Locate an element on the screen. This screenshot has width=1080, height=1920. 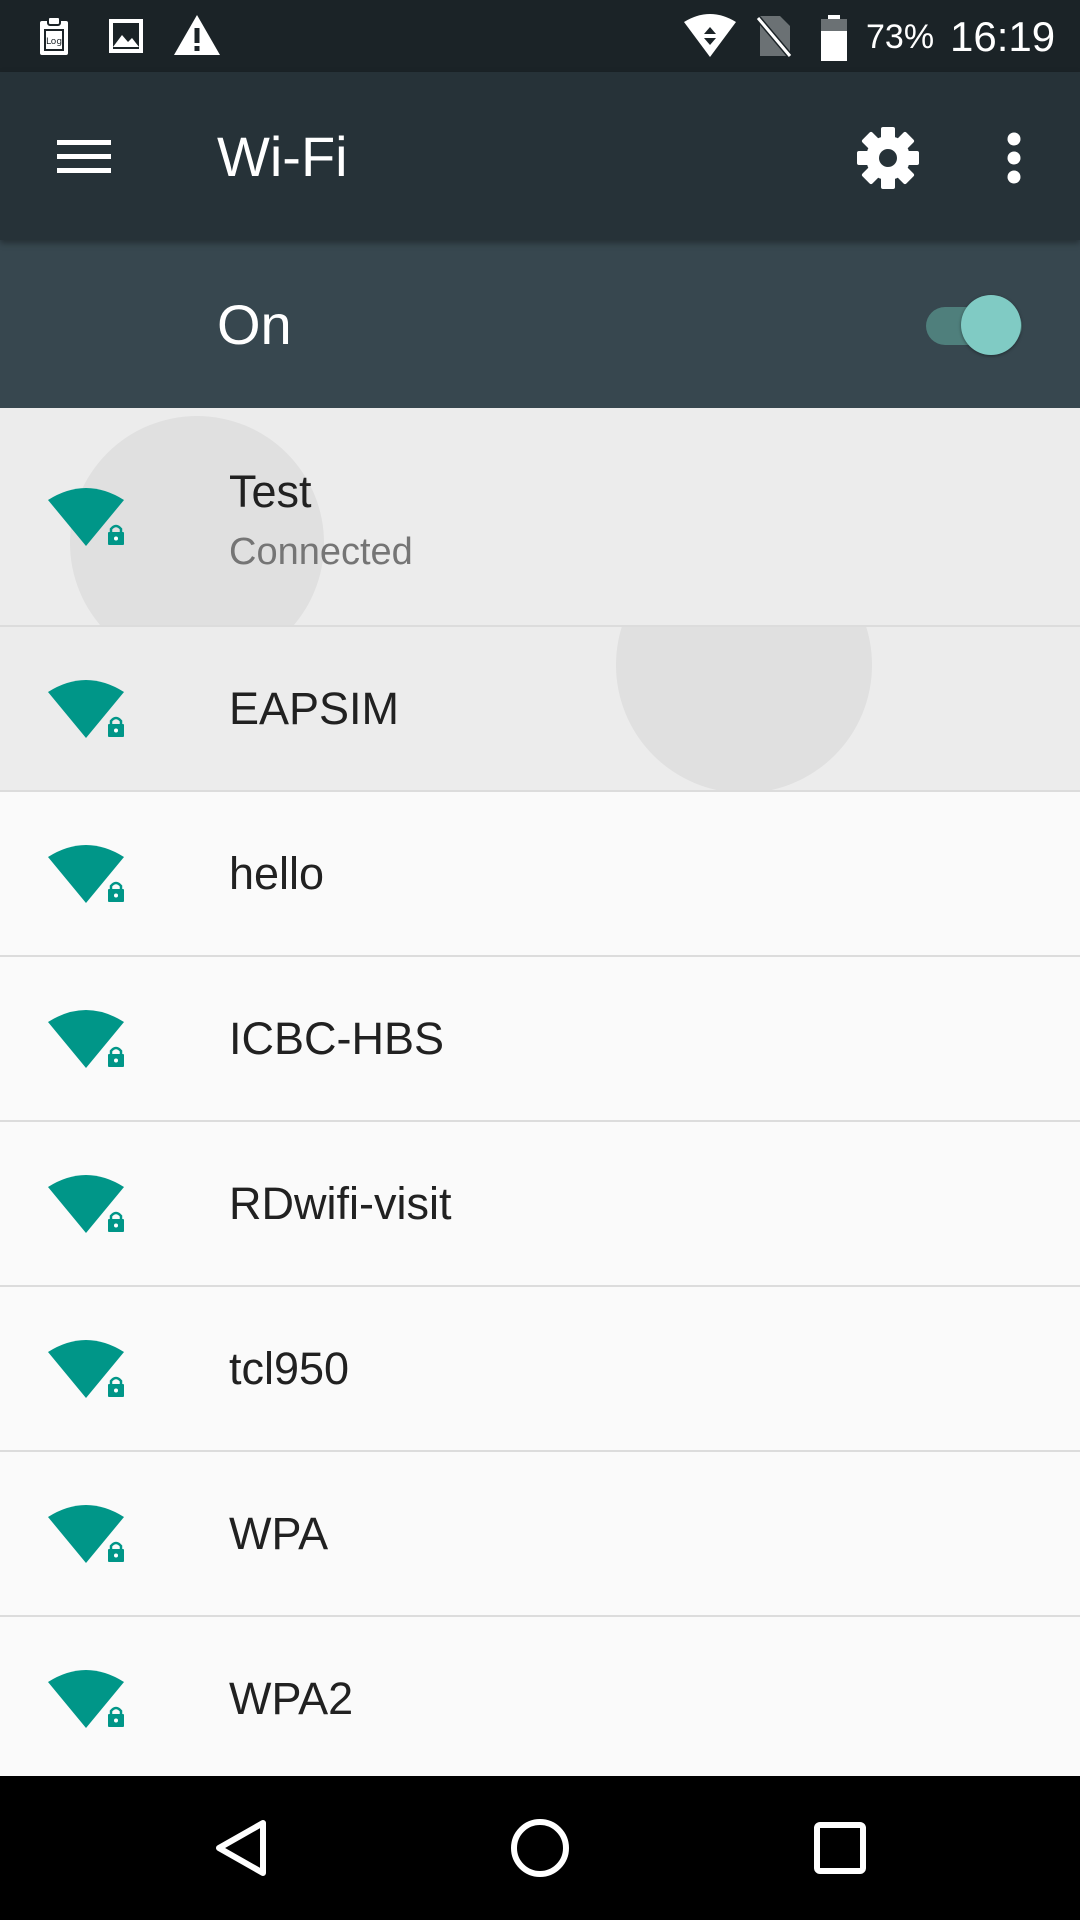
list-item: Test Connected is located at coordinates (540, 517).